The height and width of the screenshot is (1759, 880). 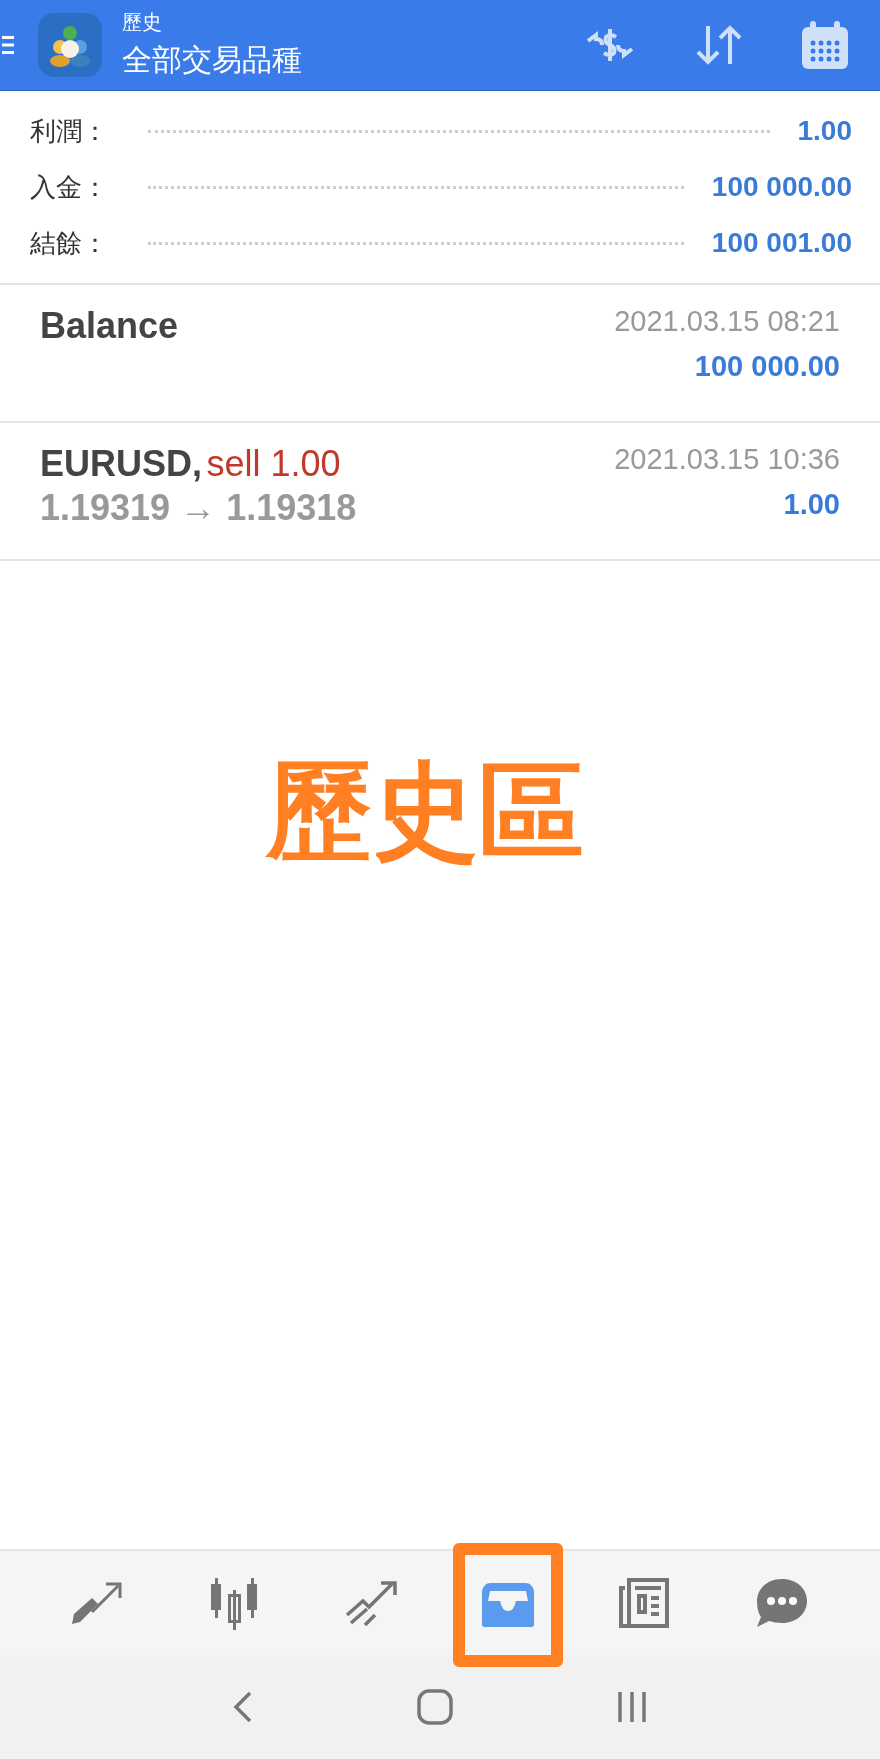 What do you see at coordinates (767, 366) in the screenshot?
I see `deal-amount: 100 000.00` at bounding box center [767, 366].